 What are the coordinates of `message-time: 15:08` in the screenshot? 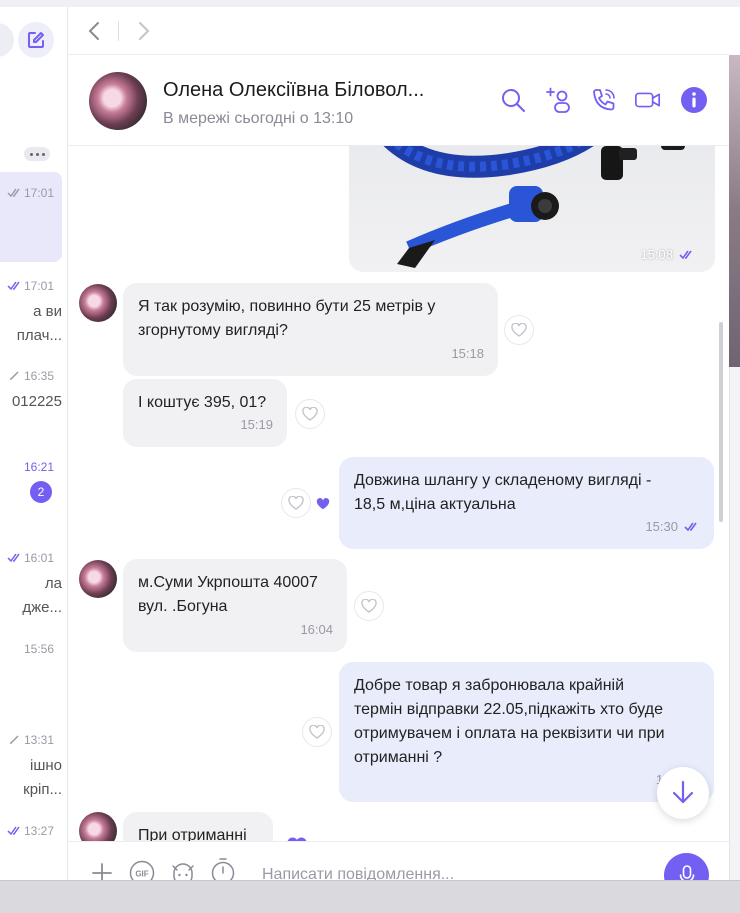 It's located at (667, 254).